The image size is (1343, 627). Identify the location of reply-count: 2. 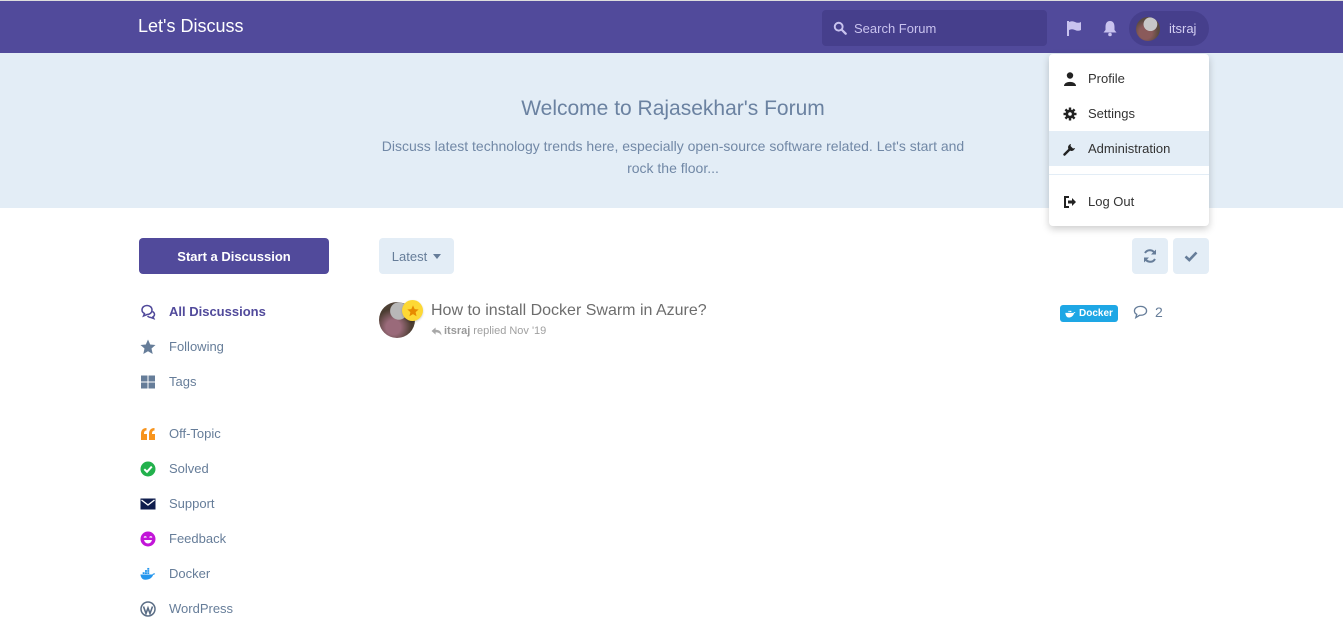
(1148, 312).